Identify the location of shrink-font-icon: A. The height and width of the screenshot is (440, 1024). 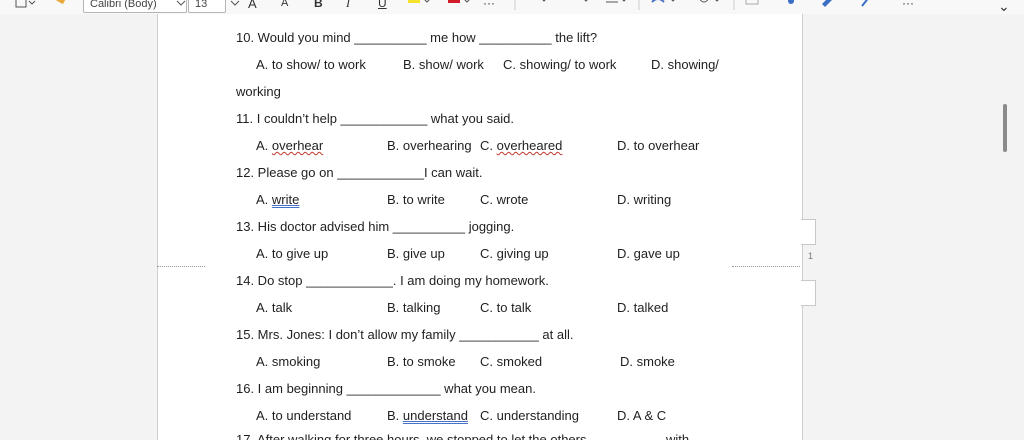
(284, 6).